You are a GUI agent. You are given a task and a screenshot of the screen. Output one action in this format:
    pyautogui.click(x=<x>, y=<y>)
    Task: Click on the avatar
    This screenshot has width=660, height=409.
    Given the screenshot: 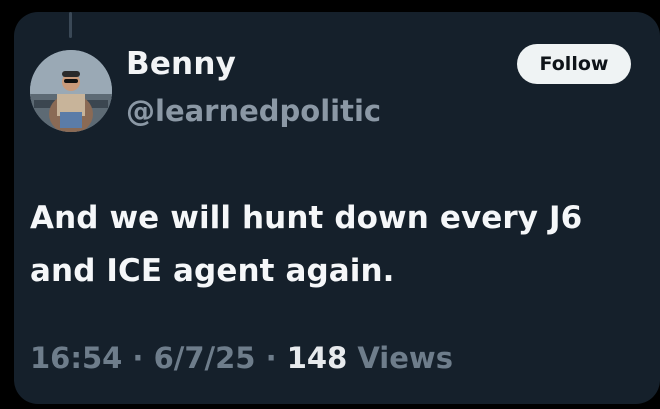 What is the action you would take?
    pyautogui.click(x=71, y=91)
    